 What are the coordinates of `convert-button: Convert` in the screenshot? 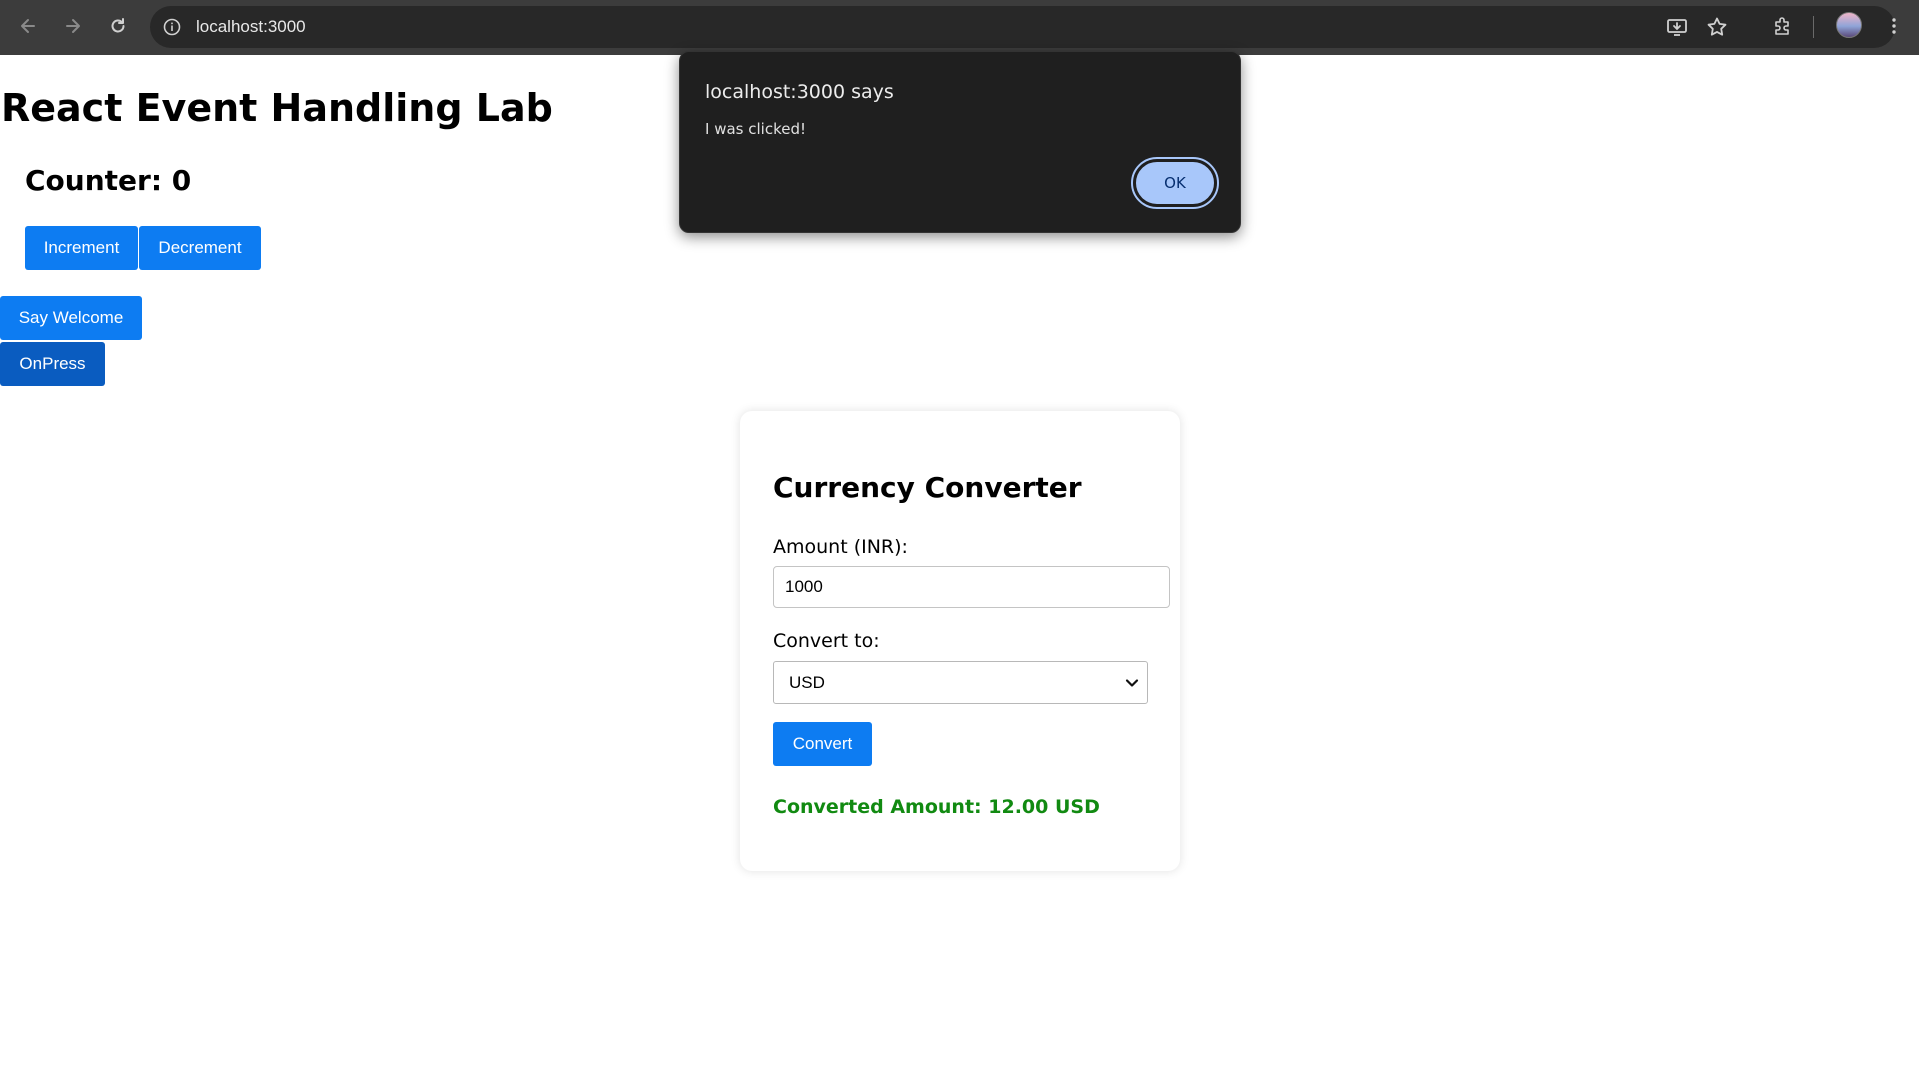 It's located at (822, 744).